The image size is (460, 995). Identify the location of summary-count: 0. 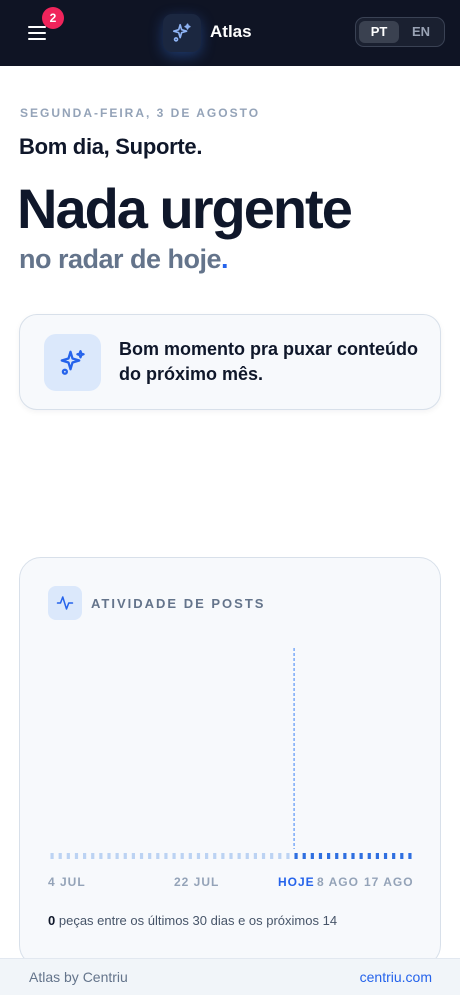
(52, 920).